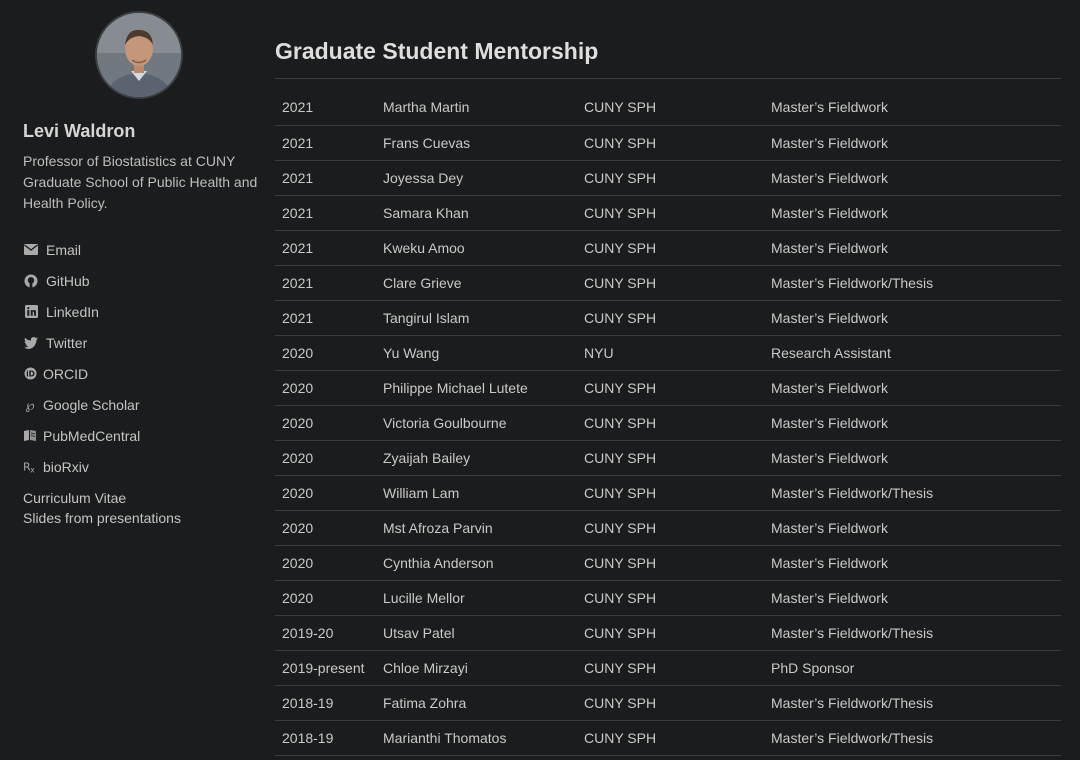 Image resolution: width=1080 pixels, height=760 pixels. I want to click on link-slides-presentations: Slides from presentations, so click(102, 518).